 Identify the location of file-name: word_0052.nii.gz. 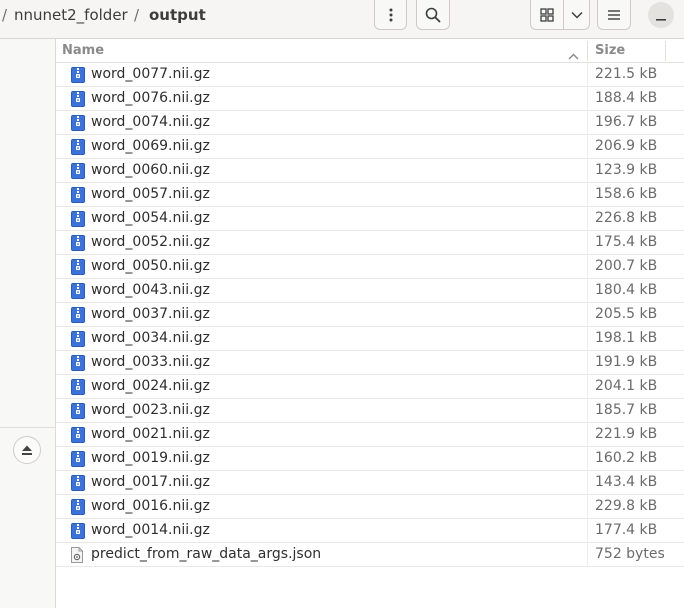
(150, 242).